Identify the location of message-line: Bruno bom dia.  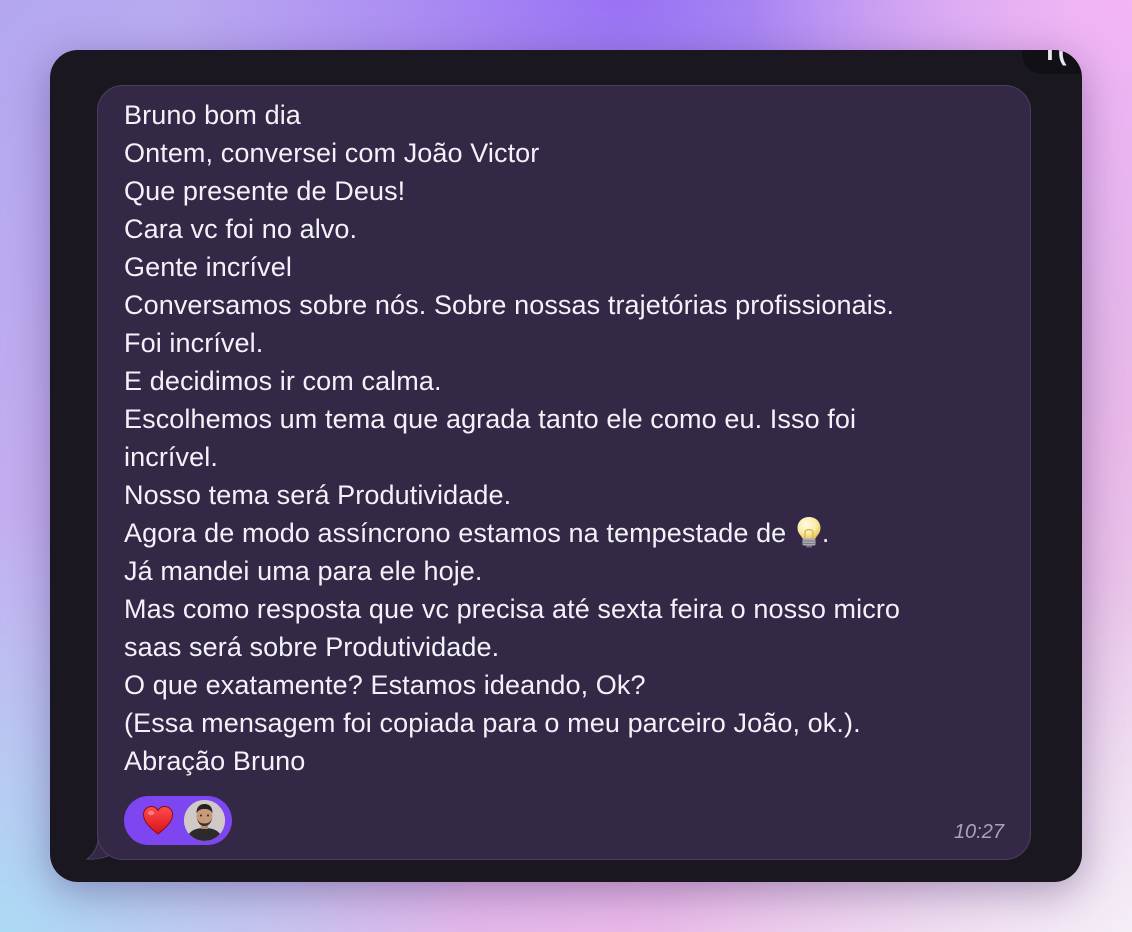
(212, 115).